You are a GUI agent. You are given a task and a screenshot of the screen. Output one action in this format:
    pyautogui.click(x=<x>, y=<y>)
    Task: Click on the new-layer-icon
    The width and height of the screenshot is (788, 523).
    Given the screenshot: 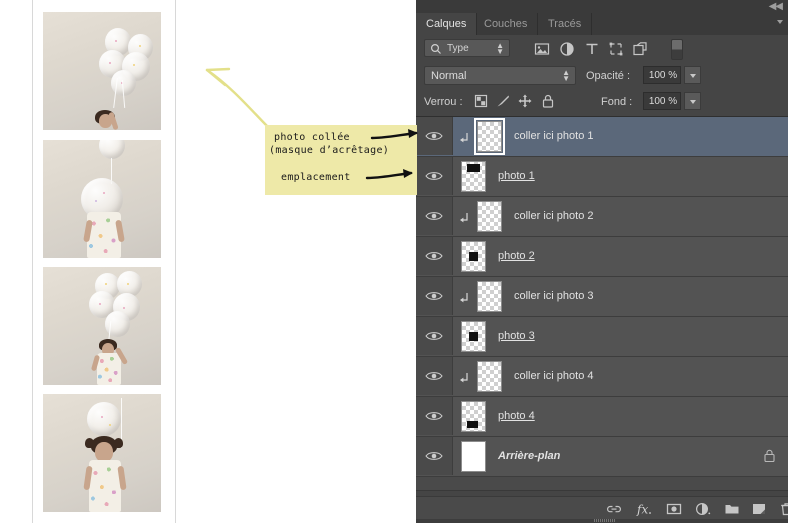 What is the action you would take?
    pyautogui.click(x=759, y=509)
    